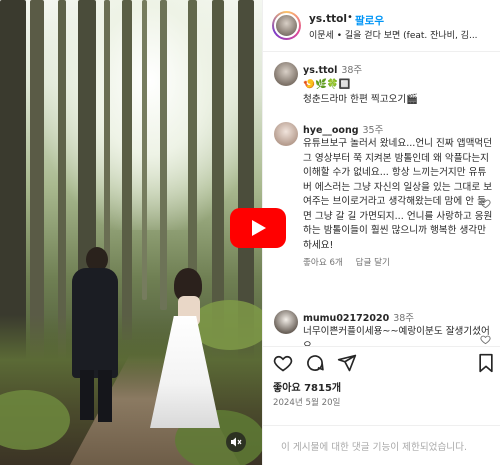 Image resolution: width=500 pixels, height=465 pixels. What do you see at coordinates (236, 442) in the screenshot?
I see `mute-icon` at bounding box center [236, 442].